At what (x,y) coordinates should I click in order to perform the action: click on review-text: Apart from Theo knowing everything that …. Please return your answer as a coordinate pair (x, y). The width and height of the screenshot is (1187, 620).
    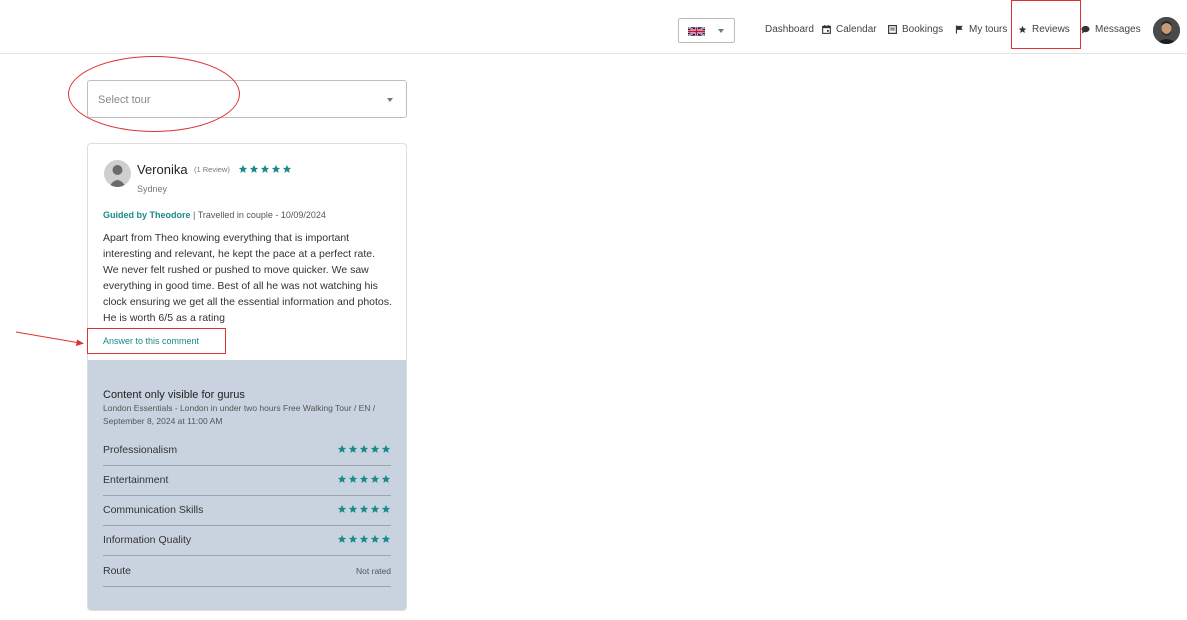
    Looking at the image, I should click on (247, 278).